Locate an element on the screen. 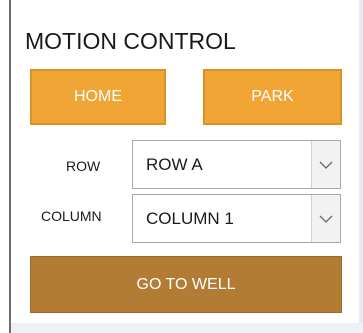  go-to-well-button: GO TO WELL is located at coordinates (186, 284).